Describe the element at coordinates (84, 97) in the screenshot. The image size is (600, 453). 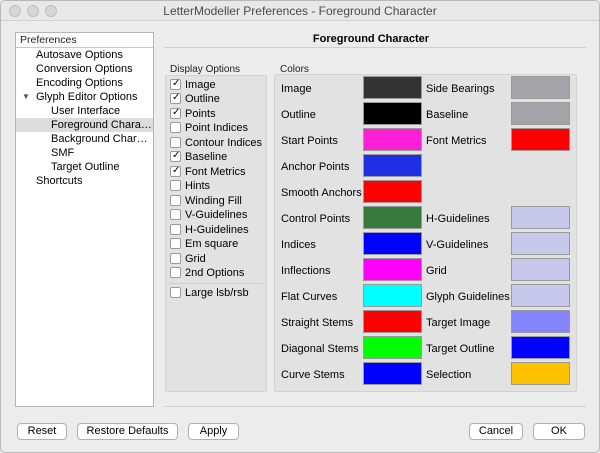
I see `sidebar-item-glyph-editor-options: ▼ Glyph Editor Options` at that location.